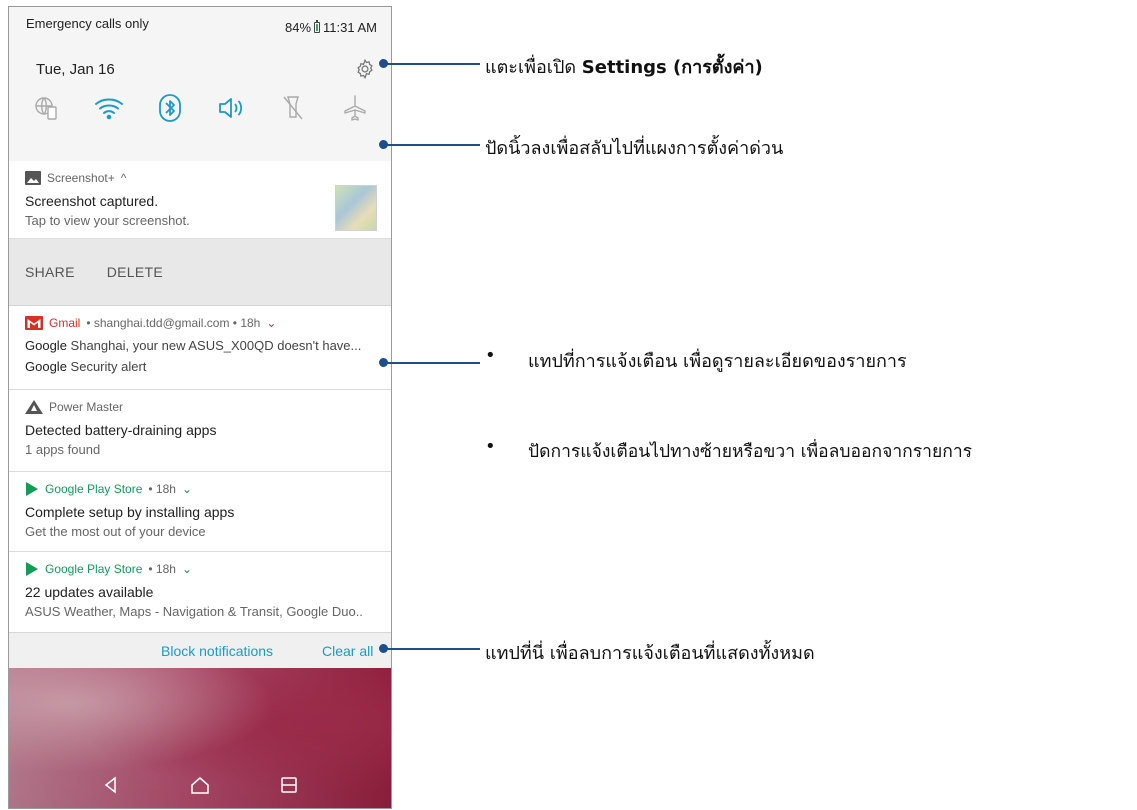 This screenshot has width=1137, height=810. I want to click on screenshot-thumbnail, so click(356, 208).